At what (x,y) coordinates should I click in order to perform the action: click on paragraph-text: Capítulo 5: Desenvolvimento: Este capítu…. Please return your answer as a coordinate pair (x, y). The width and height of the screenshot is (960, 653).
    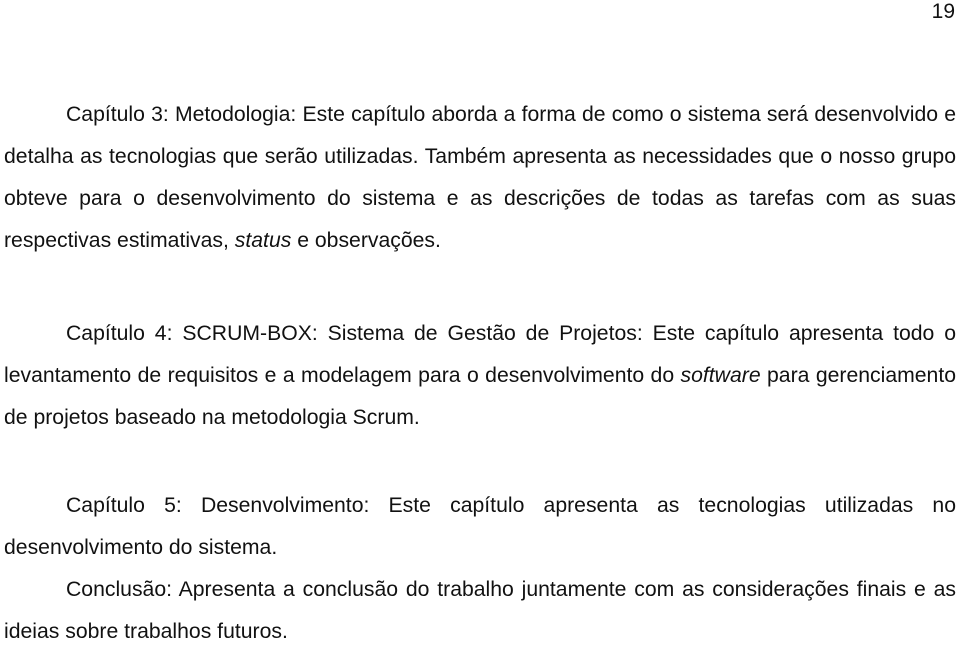
    Looking at the image, I should click on (480, 527).